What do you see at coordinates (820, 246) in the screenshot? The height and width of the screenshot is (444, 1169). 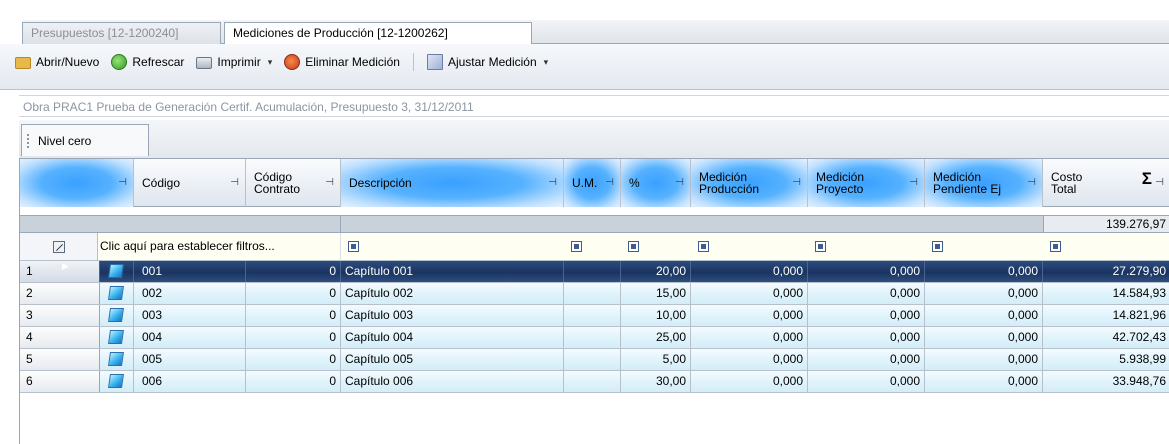 I see `filter-proyecto-icon` at bounding box center [820, 246].